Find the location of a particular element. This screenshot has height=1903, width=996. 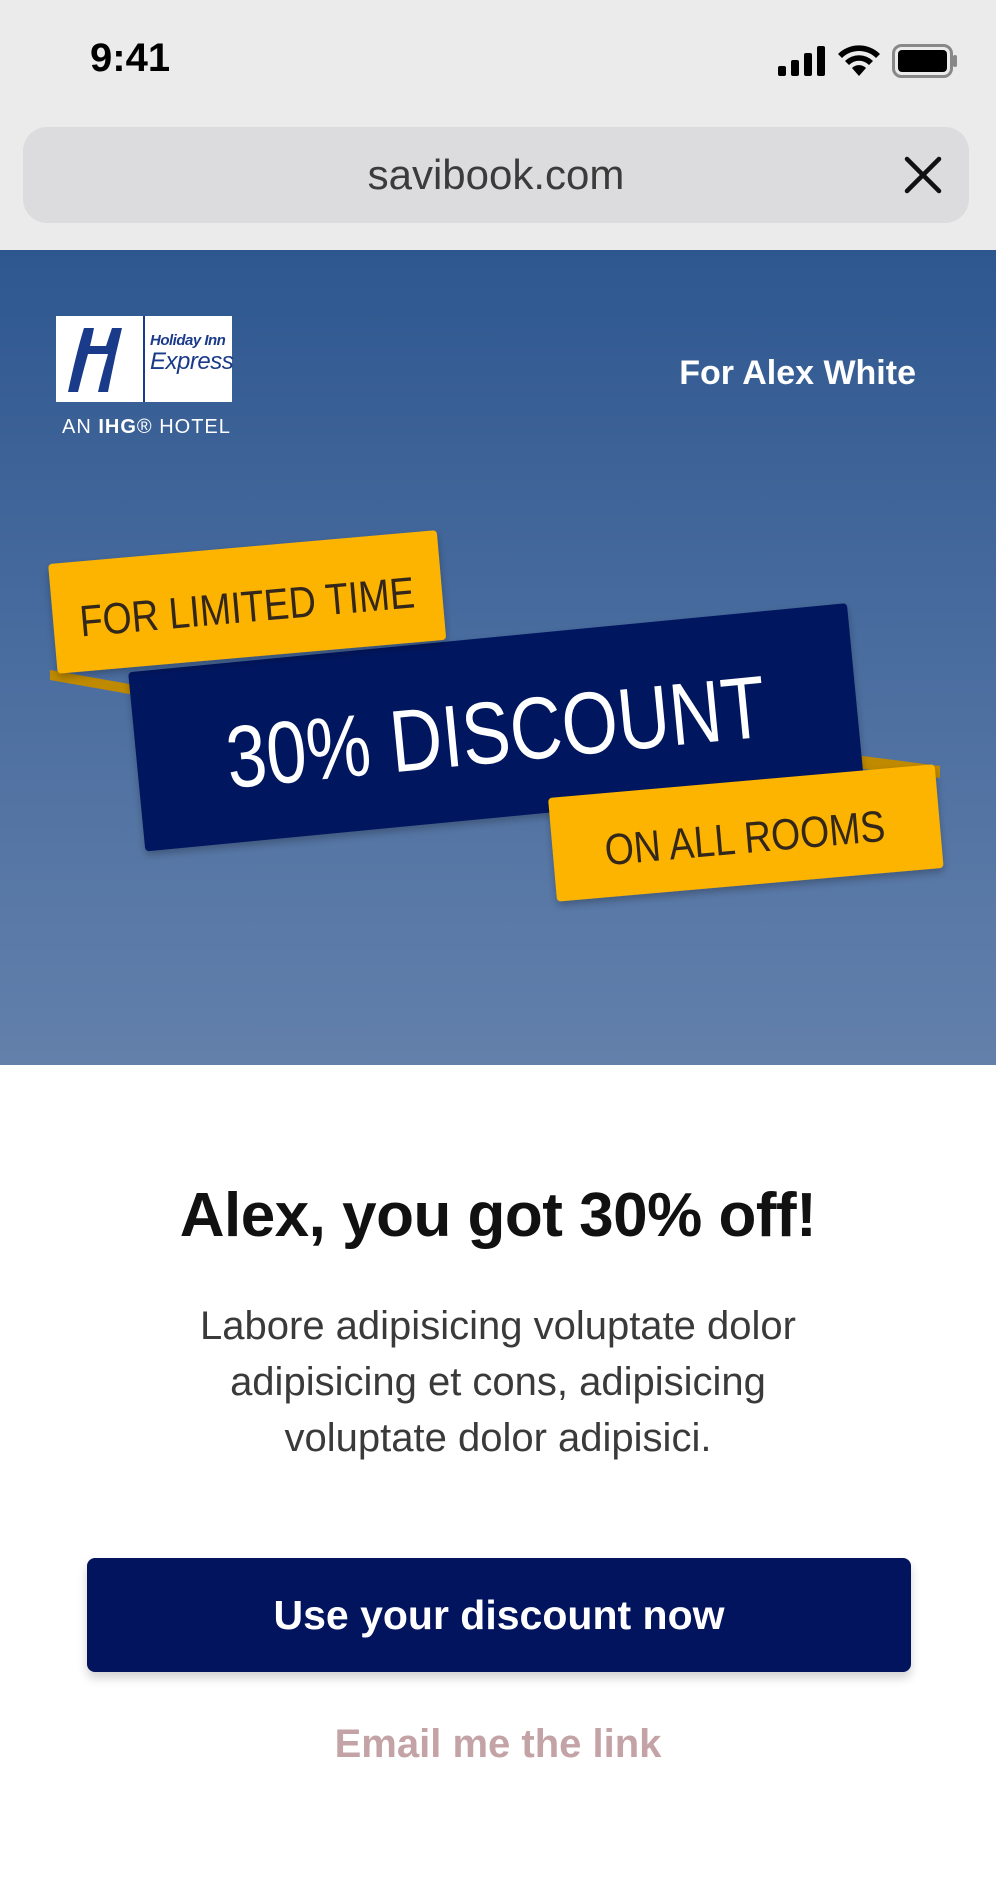

status-bar: 9:41 savibook.com is located at coordinates (498, 125).